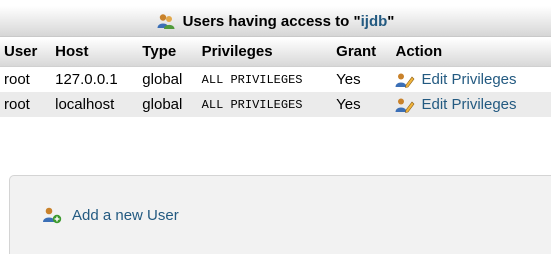 The width and height of the screenshot is (551, 254). I want to click on title-close-quote: ", so click(391, 21).